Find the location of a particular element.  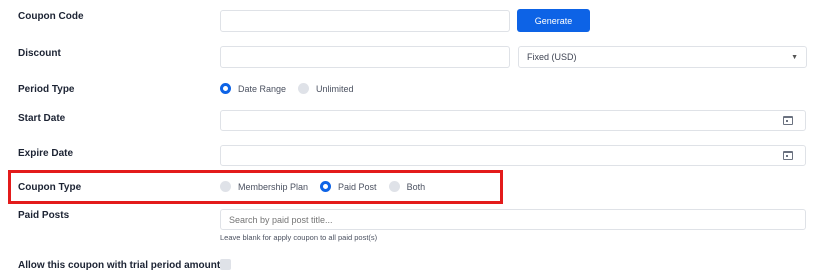

discount-type-value: Fixed (USD) is located at coordinates (552, 57).